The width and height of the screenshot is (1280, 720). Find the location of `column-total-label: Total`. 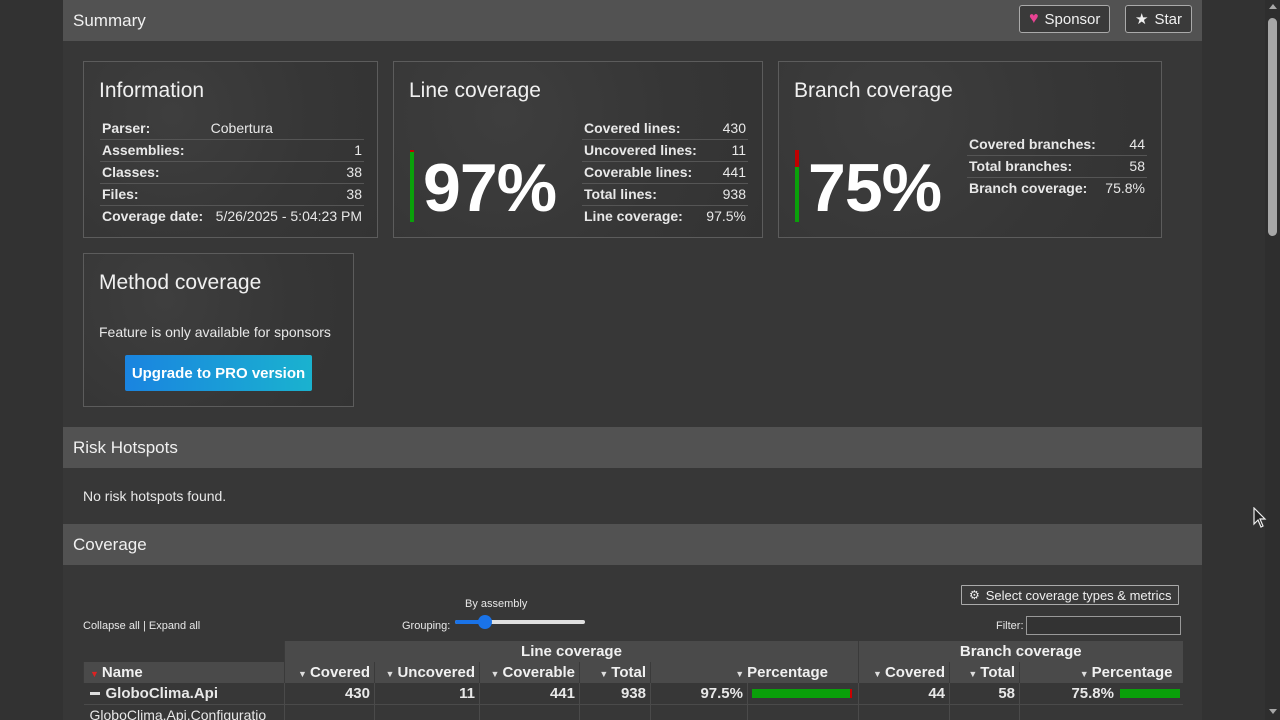

column-total-label: Total is located at coordinates (628, 672).